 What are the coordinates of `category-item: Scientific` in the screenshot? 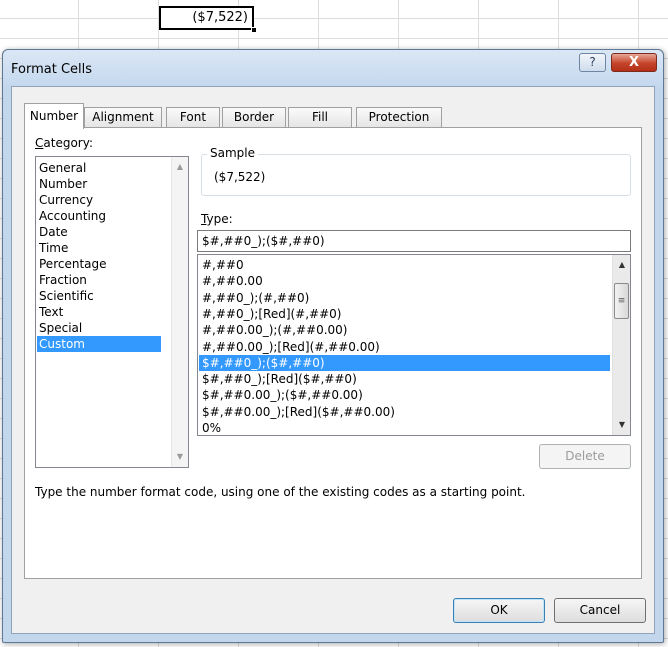 It's located at (66, 296).